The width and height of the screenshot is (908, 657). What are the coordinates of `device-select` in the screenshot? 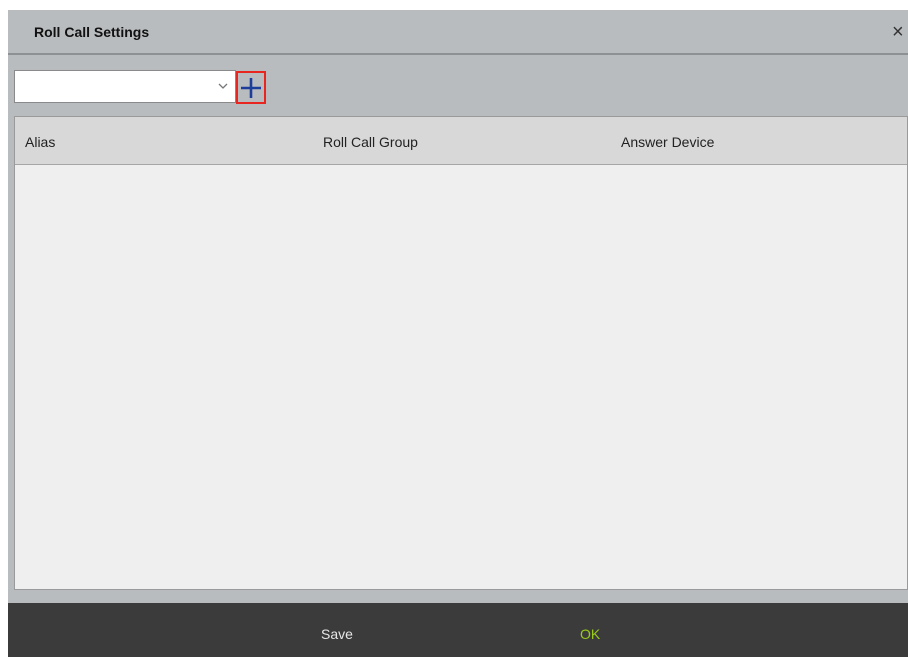 It's located at (125, 86).